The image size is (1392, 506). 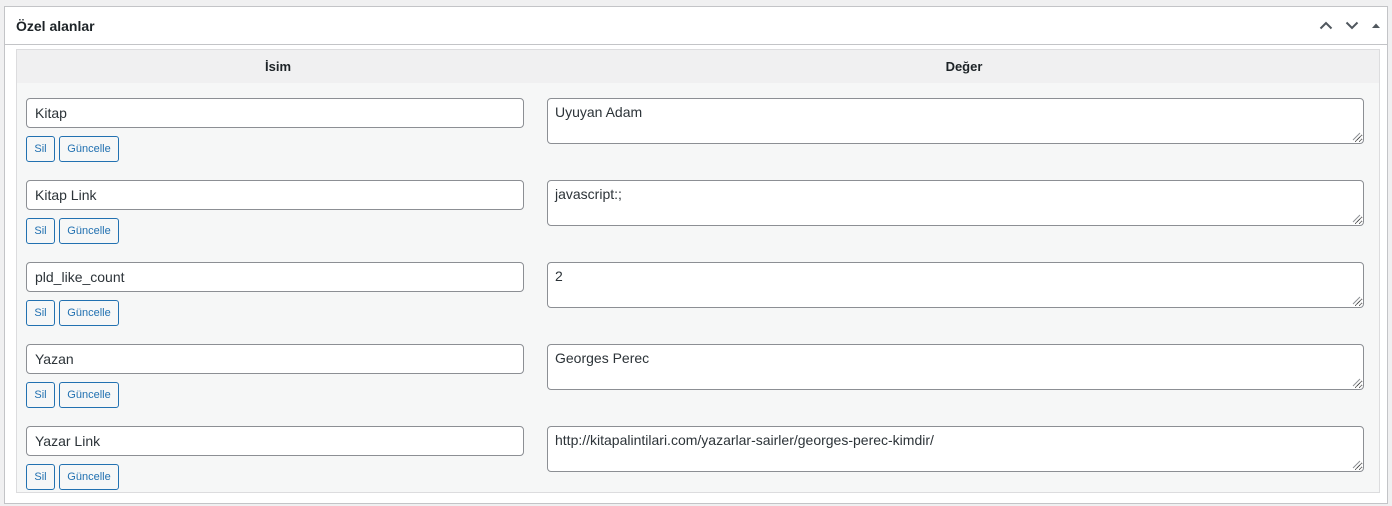 I want to click on name-column-header: İsim, so click(x=277, y=66).